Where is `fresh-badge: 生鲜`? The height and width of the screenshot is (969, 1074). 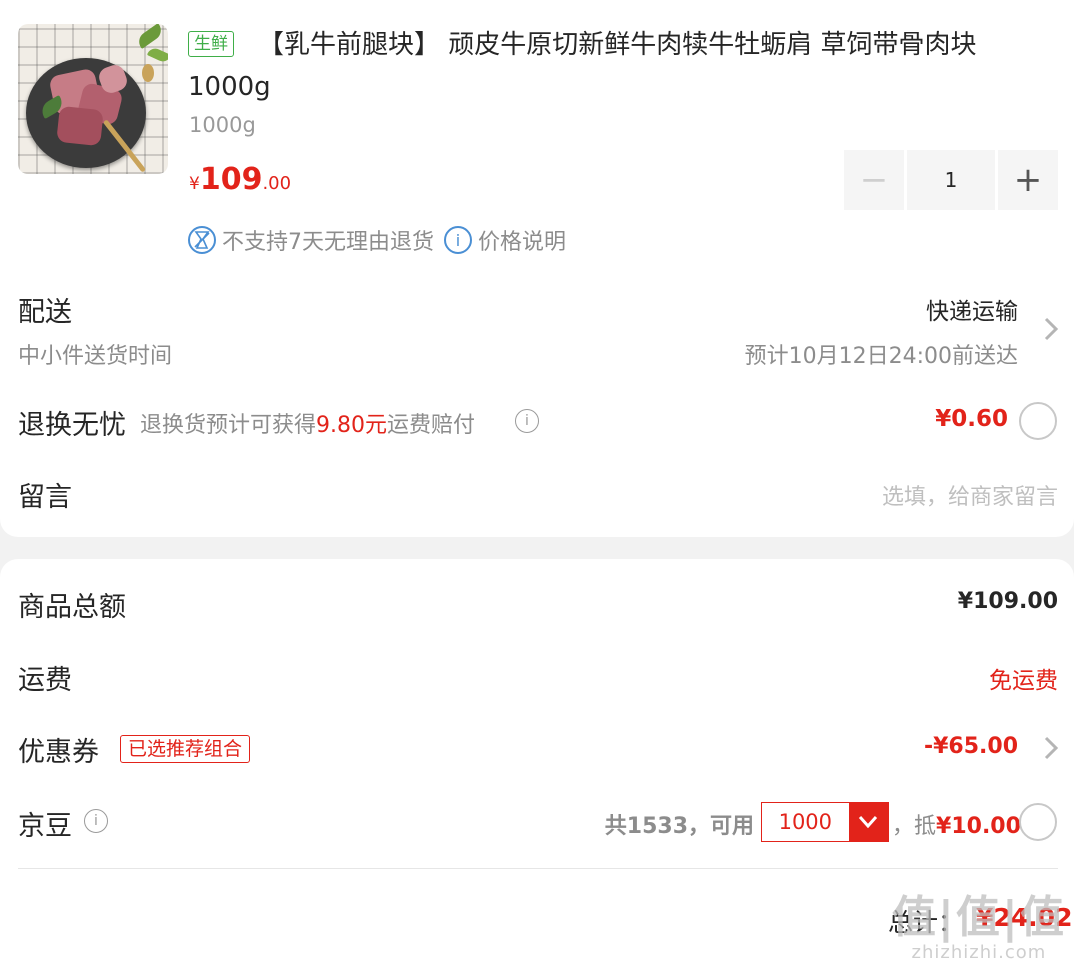 fresh-badge: 生鲜 is located at coordinates (211, 44).